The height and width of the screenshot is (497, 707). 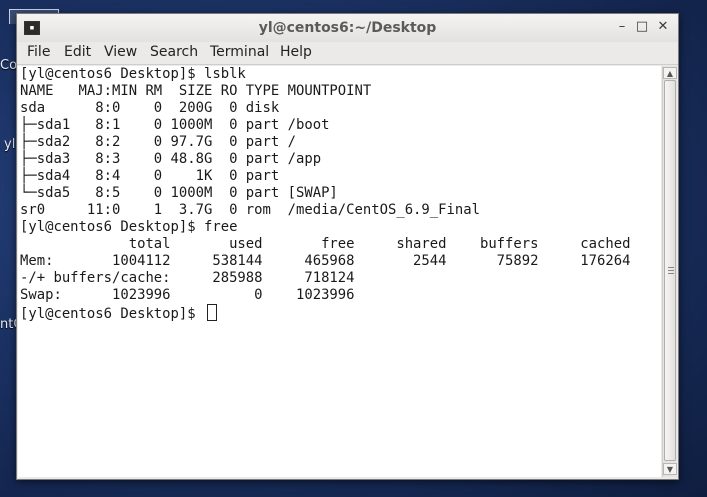 What do you see at coordinates (670, 73) in the screenshot?
I see `scroll-up-arrow-icon: ▲` at bounding box center [670, 73].